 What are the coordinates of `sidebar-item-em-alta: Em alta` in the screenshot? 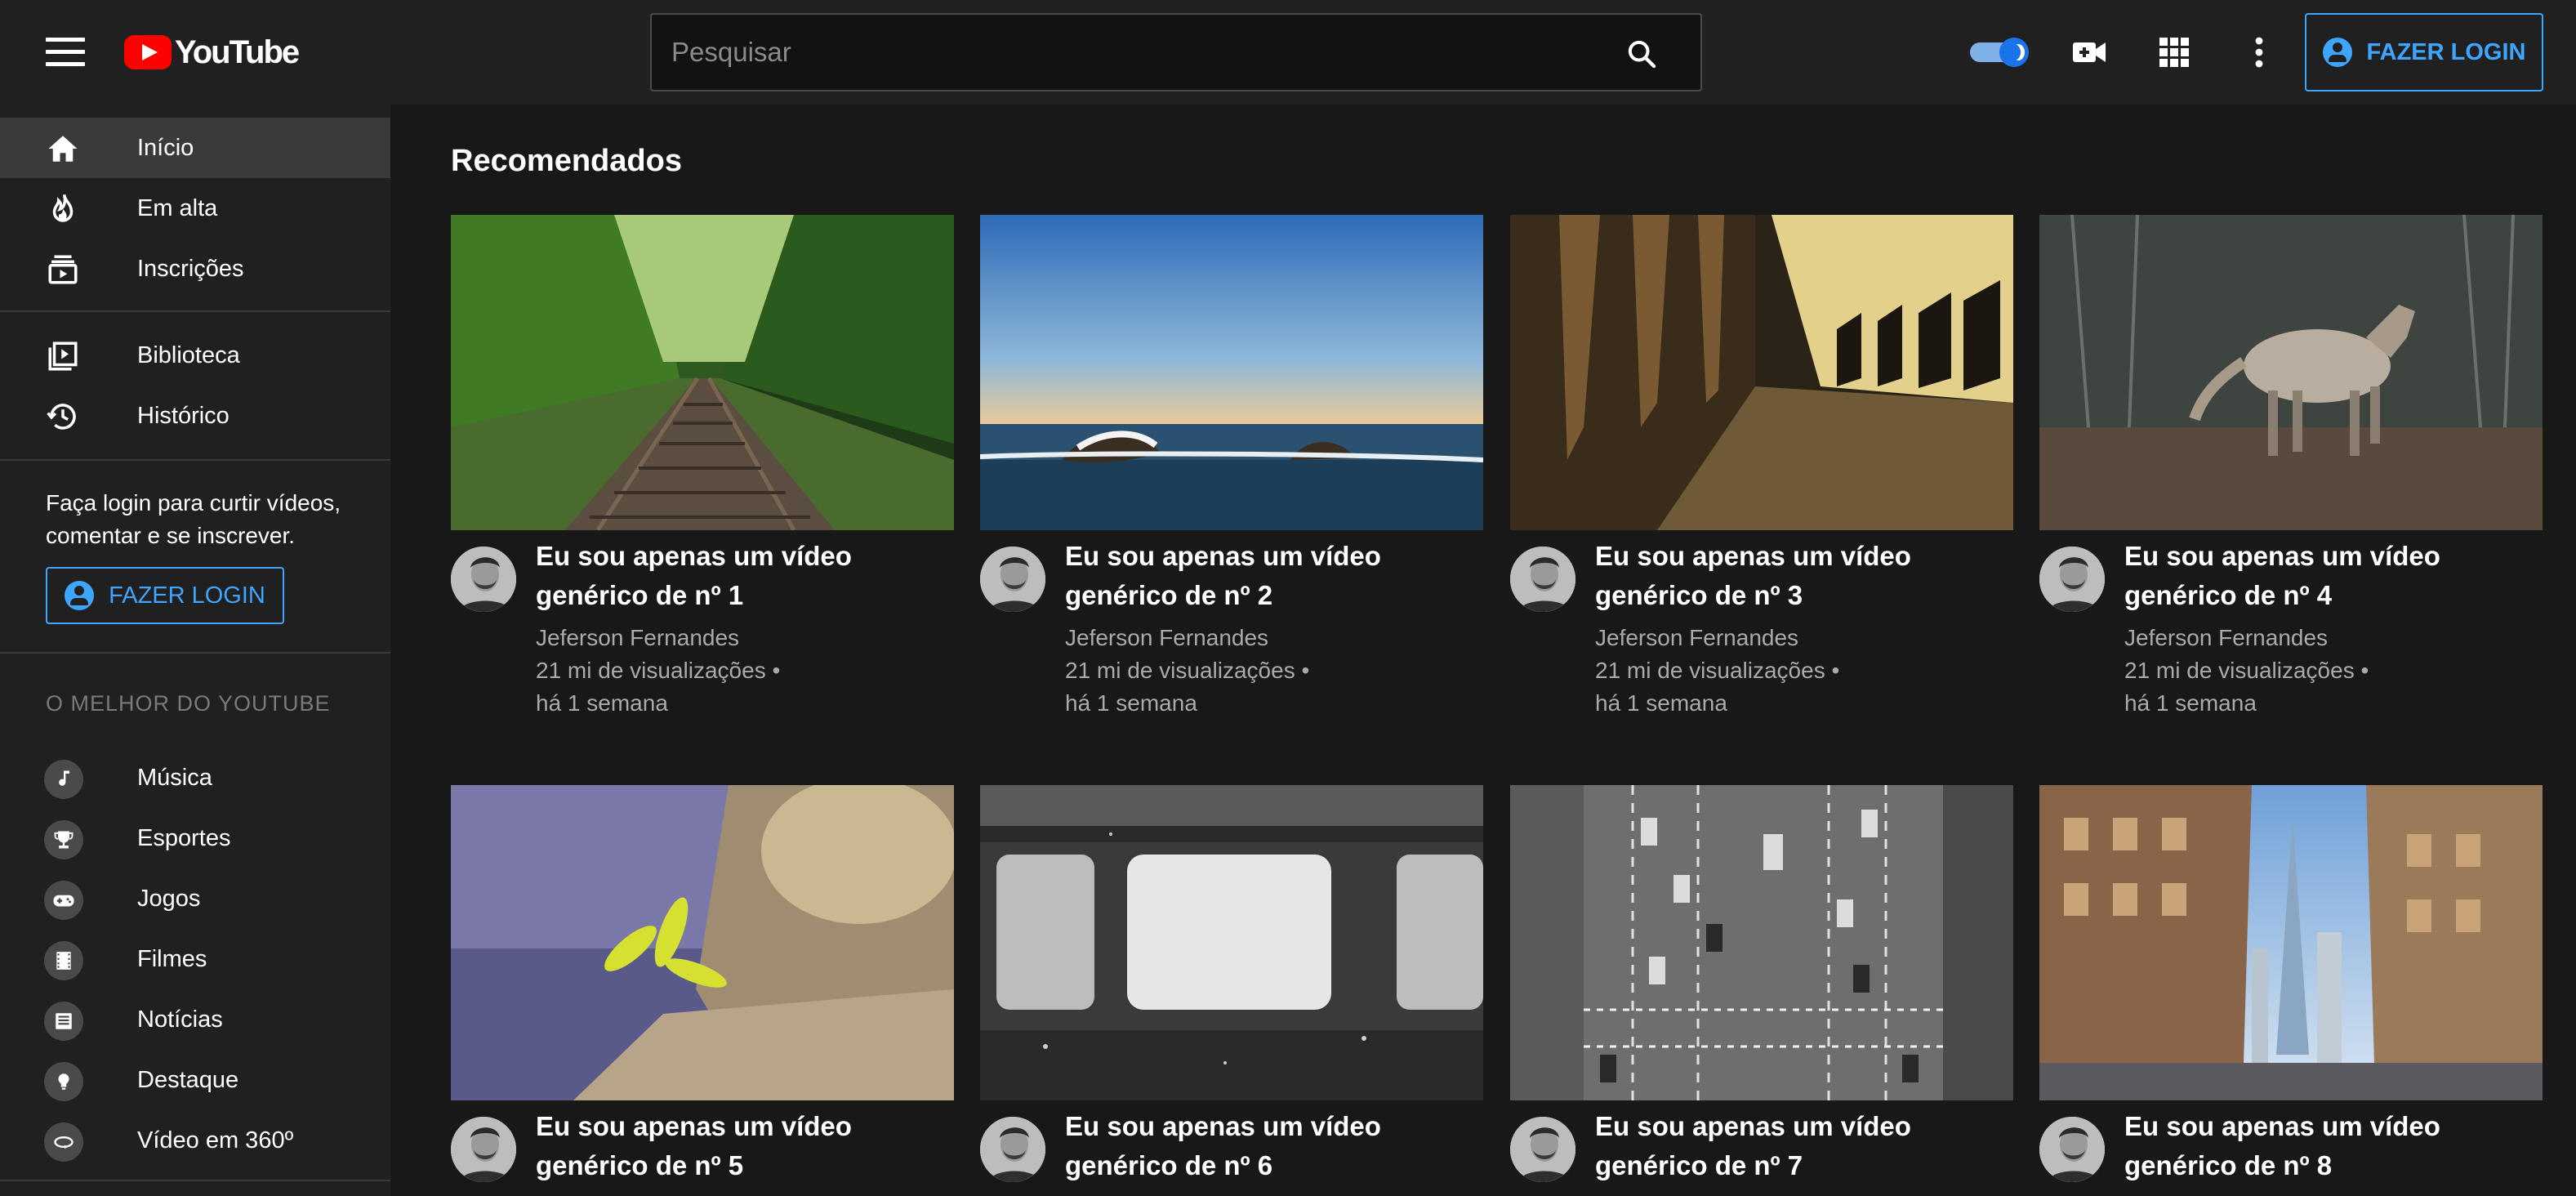 It's located at (195, 209).